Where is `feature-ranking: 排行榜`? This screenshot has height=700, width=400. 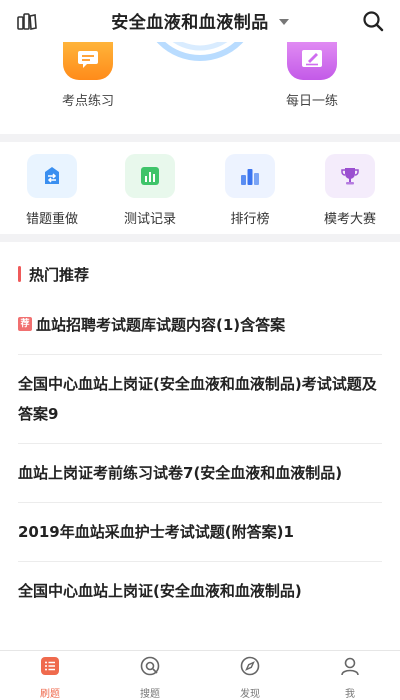 feature-ranking: 排行榜 is located at coordinates (250, 190).